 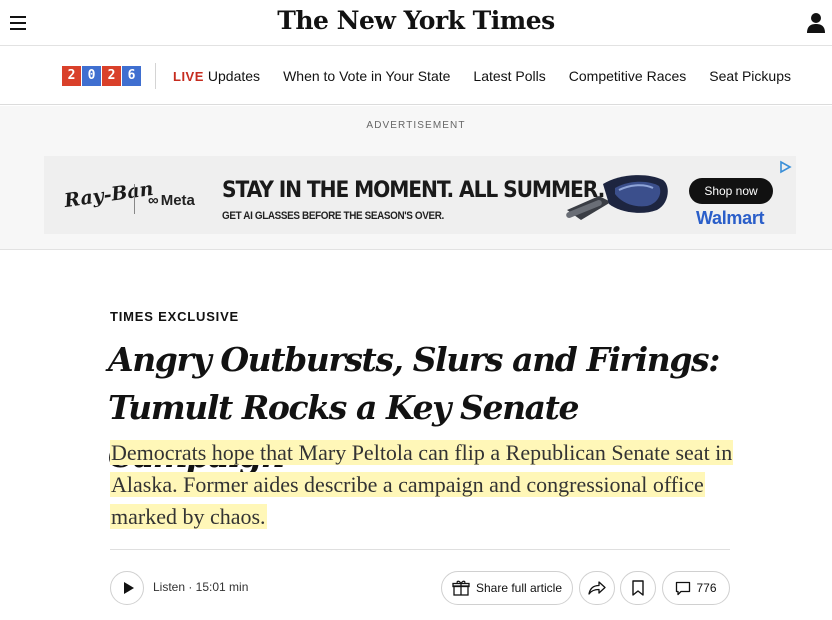 I want to click on badge-digit: 6, so click(x=131, y=76).